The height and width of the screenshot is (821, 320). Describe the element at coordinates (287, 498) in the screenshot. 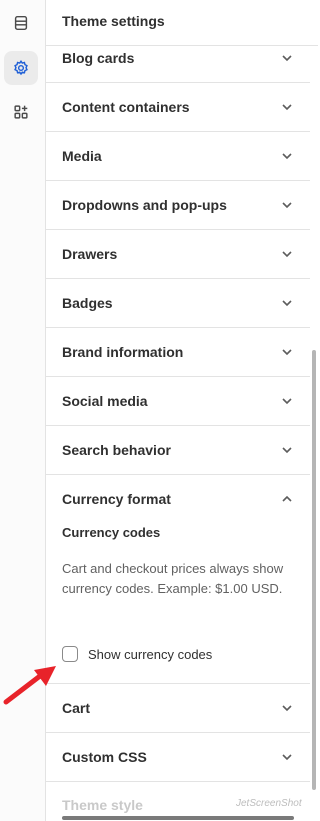

I see `chevron-up-icon` at that location.